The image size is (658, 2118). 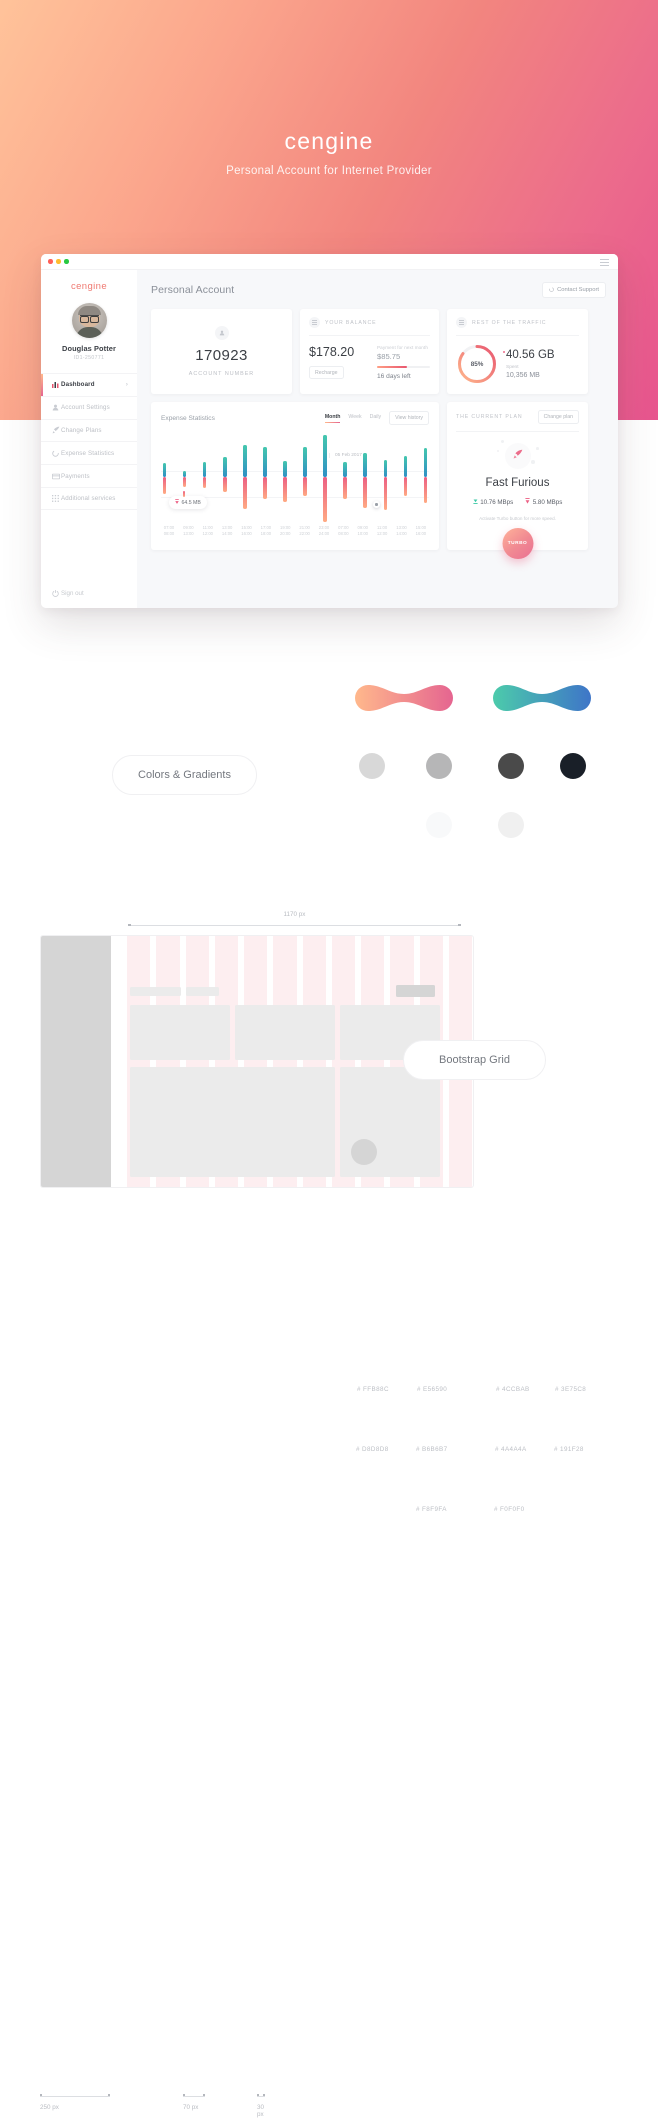 I want to click on rocket-icon, so click(x=55, y=430).